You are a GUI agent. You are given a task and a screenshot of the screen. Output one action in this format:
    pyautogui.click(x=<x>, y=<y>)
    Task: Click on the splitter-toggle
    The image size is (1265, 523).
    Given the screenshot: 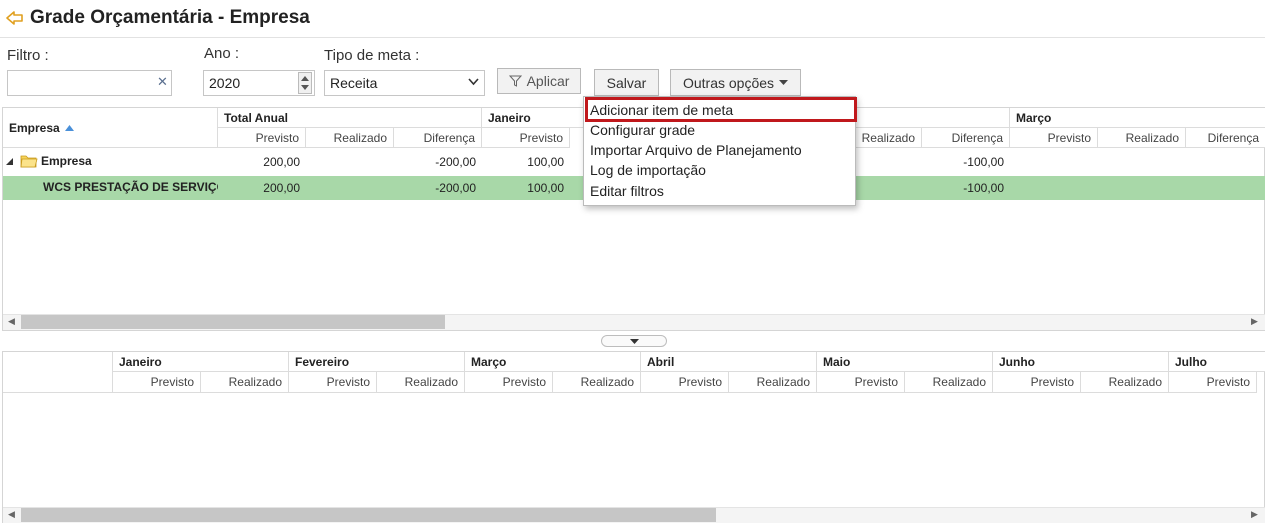 What is the action you would take?
    pyautogui.click(x=634, y=341)
    